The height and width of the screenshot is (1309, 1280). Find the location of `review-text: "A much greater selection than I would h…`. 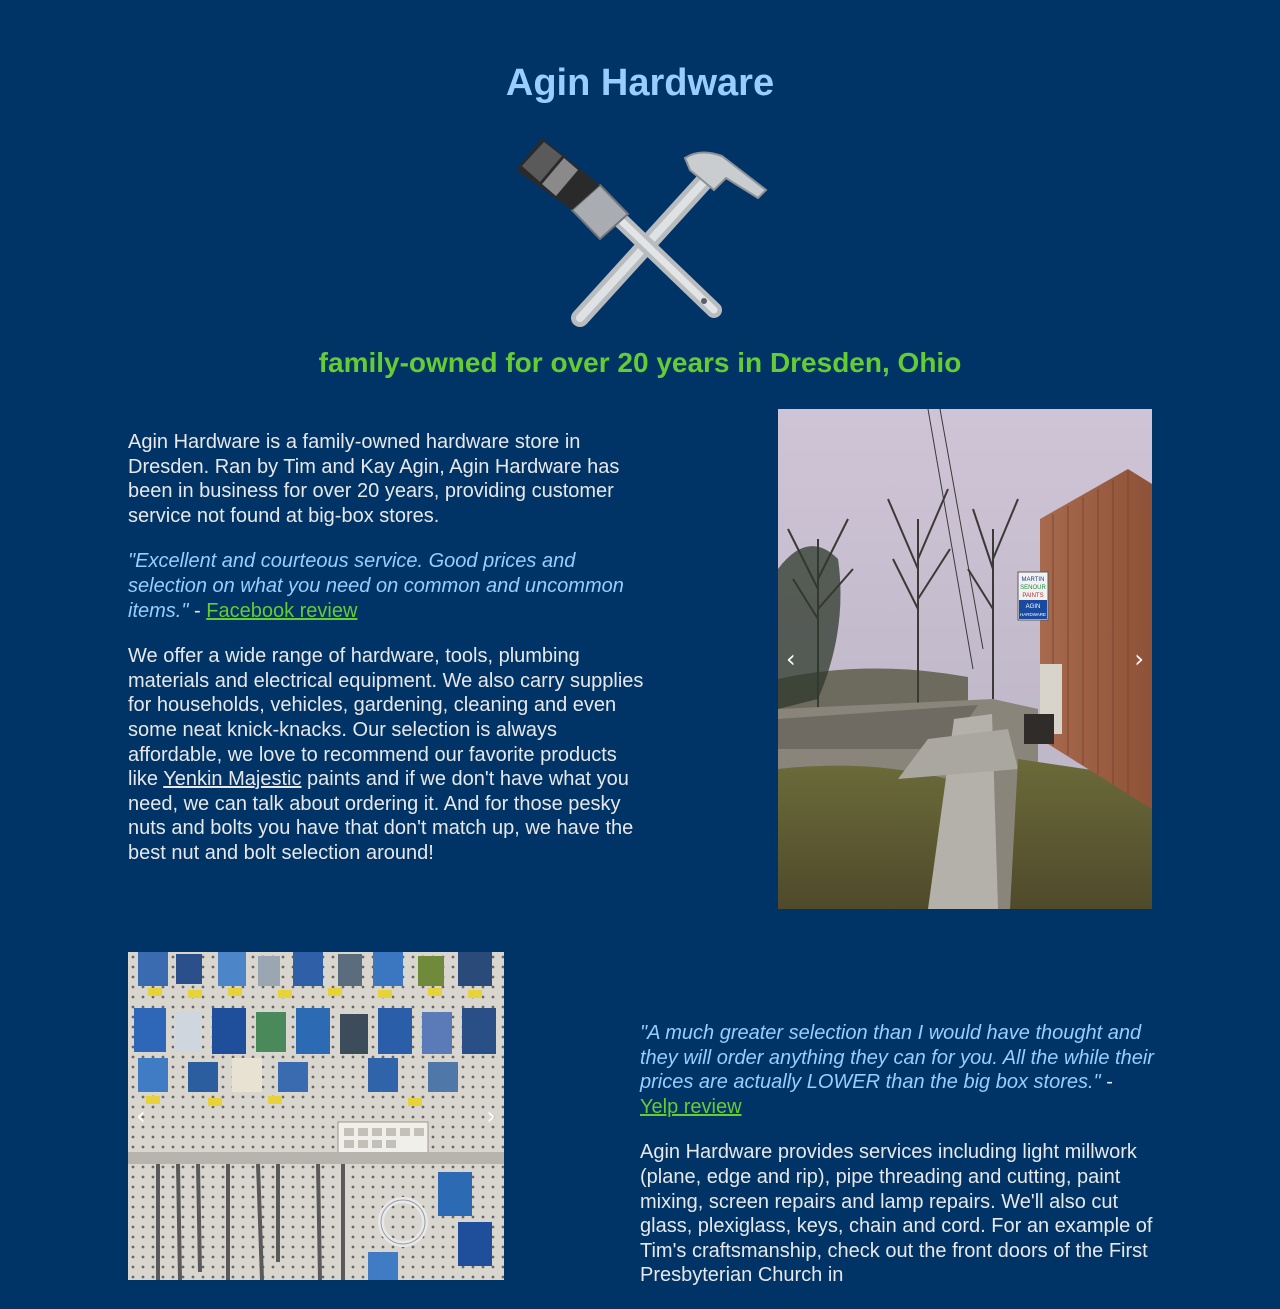

review-text: "A much greater selection than I would h… is located at coordinates (897, 1058).